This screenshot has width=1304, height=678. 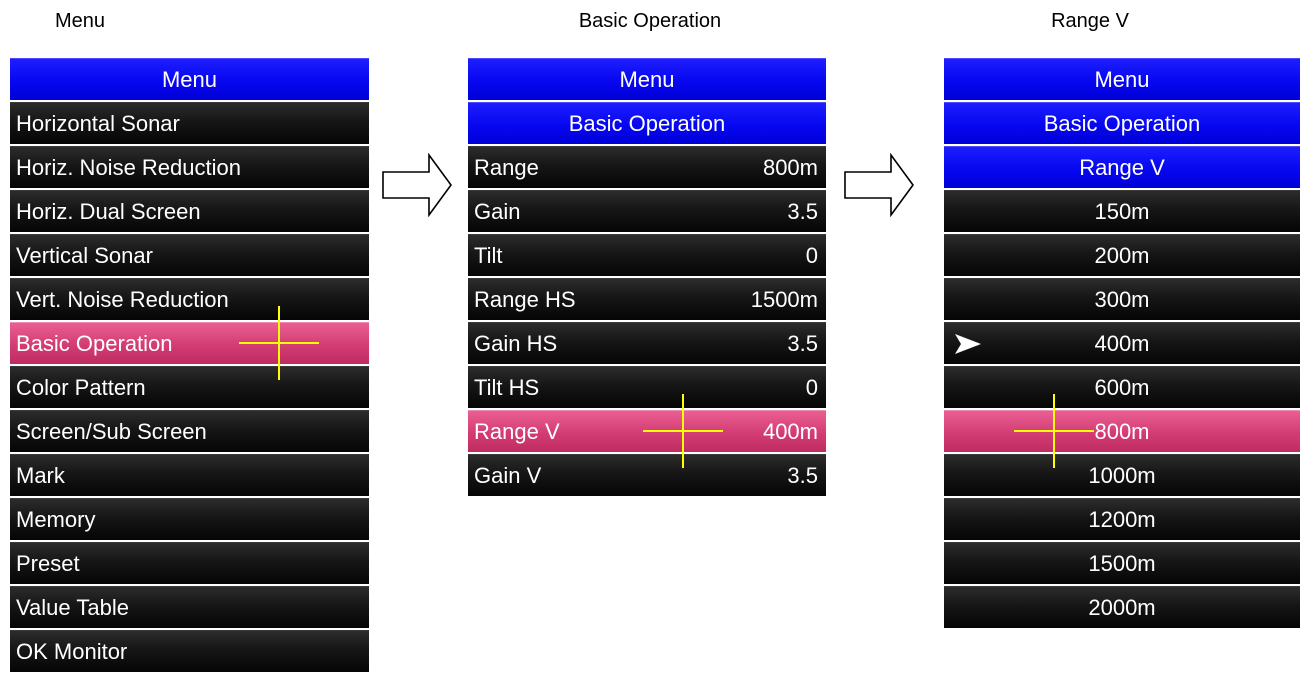 I want to click on menu-item-label: Vertical Sonar, so click(x=84, y=255).